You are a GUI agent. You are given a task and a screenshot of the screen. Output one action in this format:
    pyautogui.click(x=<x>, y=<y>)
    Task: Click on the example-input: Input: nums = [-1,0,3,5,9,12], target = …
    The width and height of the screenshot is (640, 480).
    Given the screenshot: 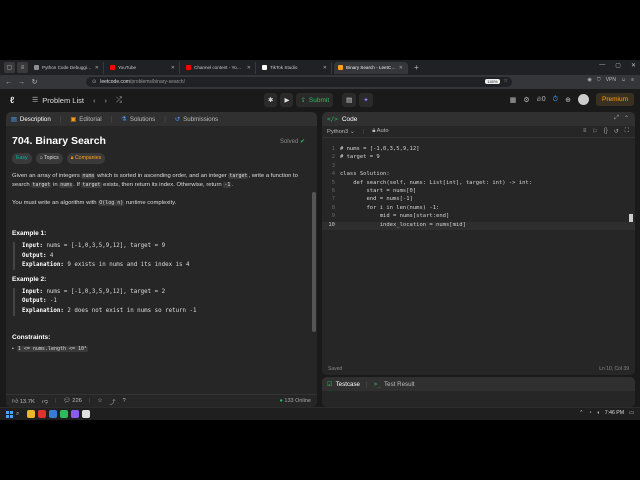 What is the action you would take?
    pyautogui.click(x=163, y=246)
    